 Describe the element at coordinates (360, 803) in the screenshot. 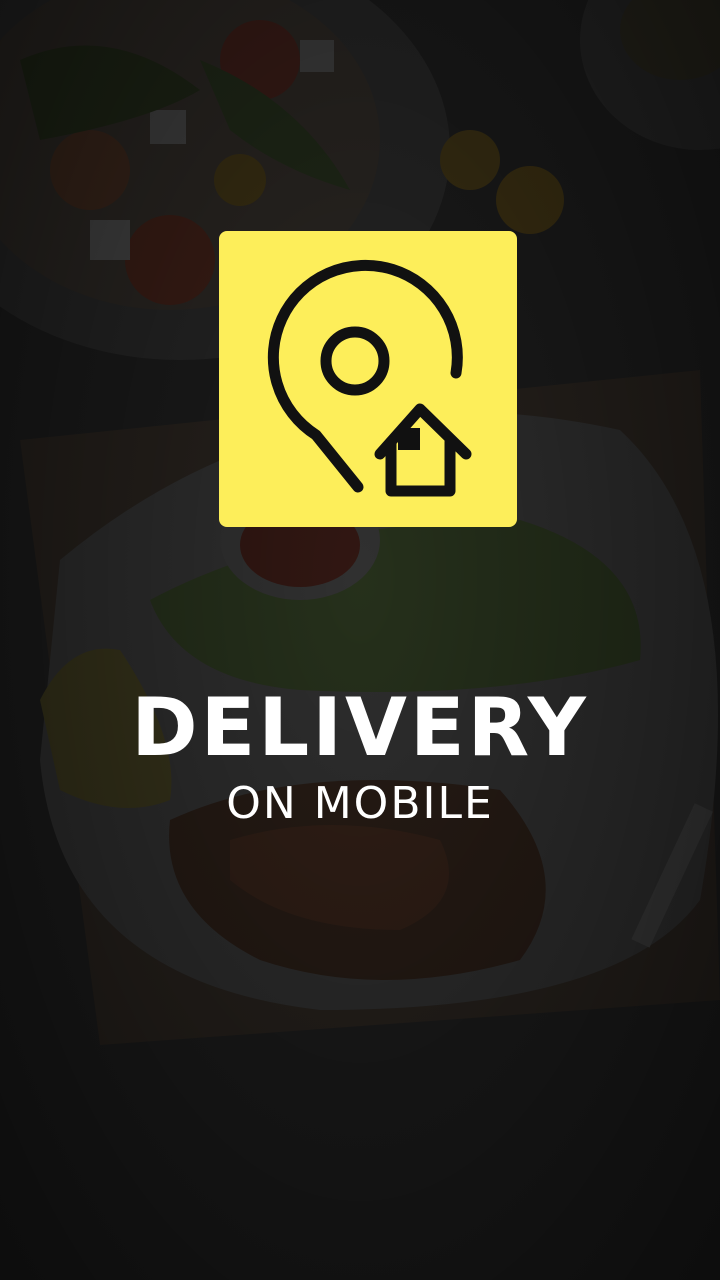

I see `app-subtitle: ON MOBILE` at that location.